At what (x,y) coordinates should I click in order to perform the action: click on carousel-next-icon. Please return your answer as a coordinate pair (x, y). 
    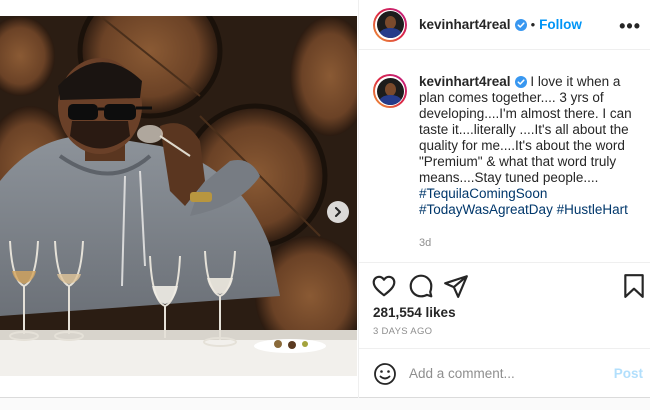
    Looking at the image, I should click on (338, 212).